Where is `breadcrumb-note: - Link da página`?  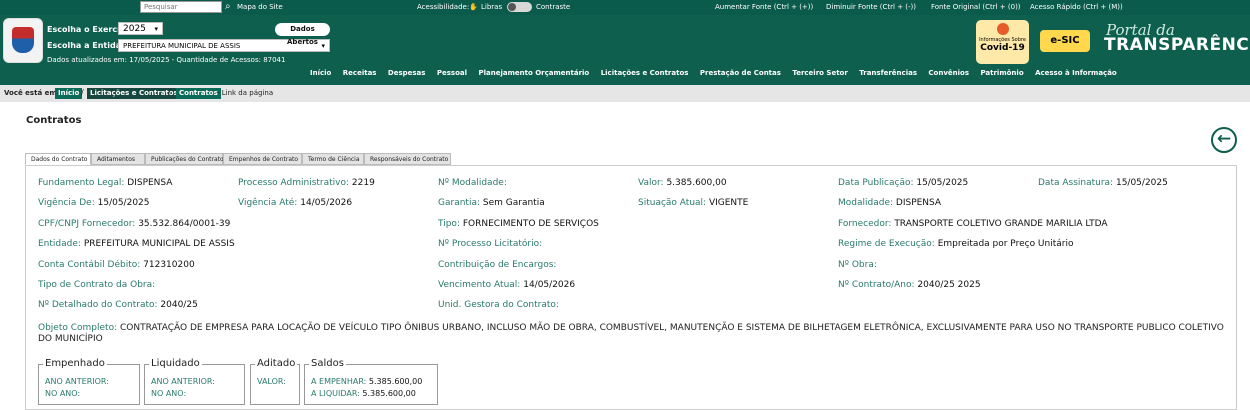
breadcrumb-note: - Link da página is located at coordinates (245, 93).